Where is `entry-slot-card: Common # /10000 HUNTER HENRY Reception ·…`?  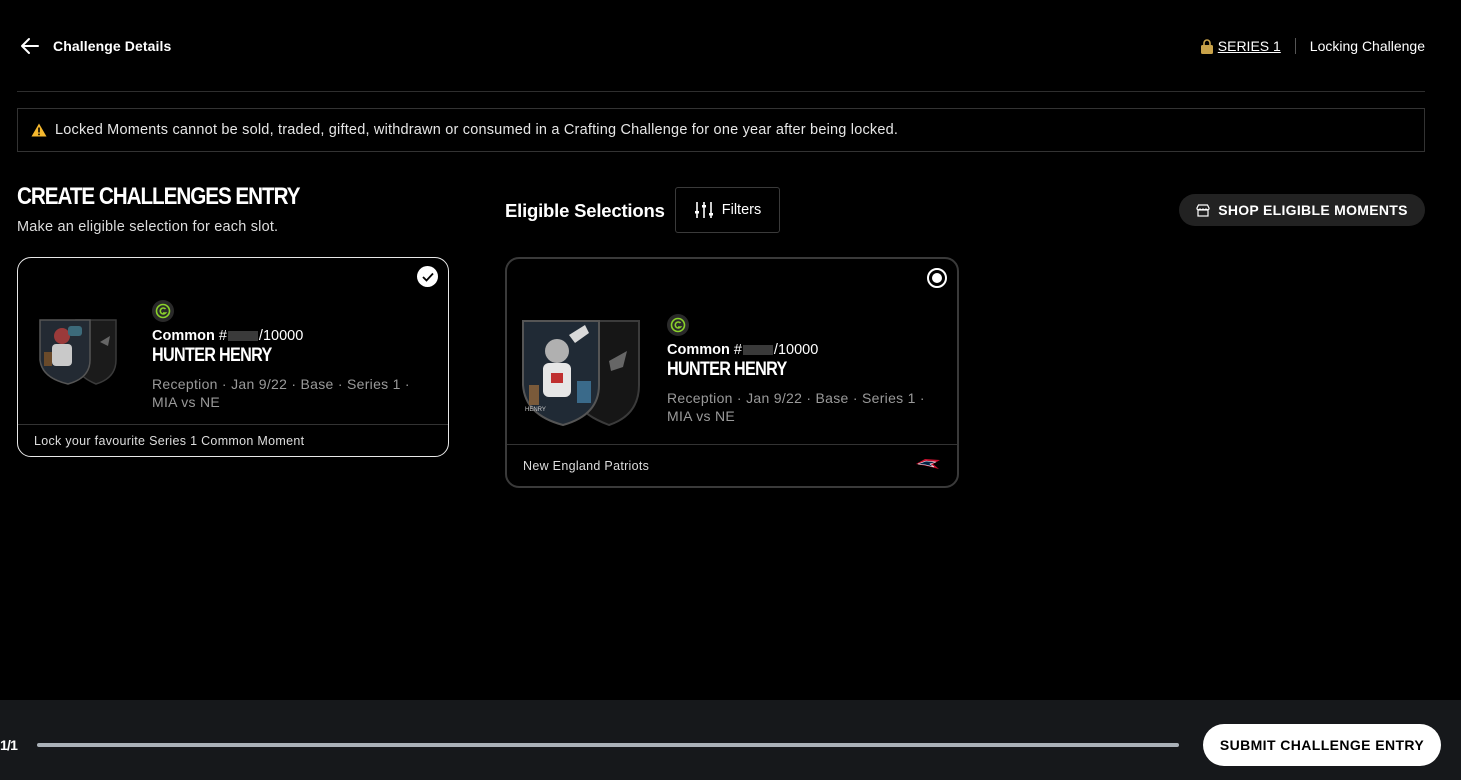 entry-slot-card: Common # /10000 HUNTER HENRY Reception ·… is located at coordinates (233, 357).